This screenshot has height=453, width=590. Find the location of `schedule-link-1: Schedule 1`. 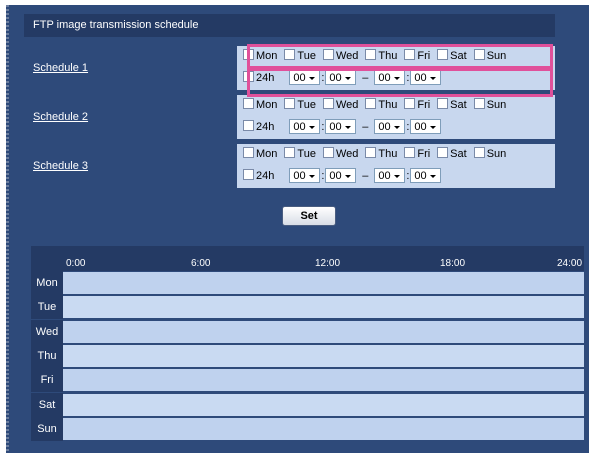

schedule-link-1: Schedule 1 is located at coordinates (60, 68).